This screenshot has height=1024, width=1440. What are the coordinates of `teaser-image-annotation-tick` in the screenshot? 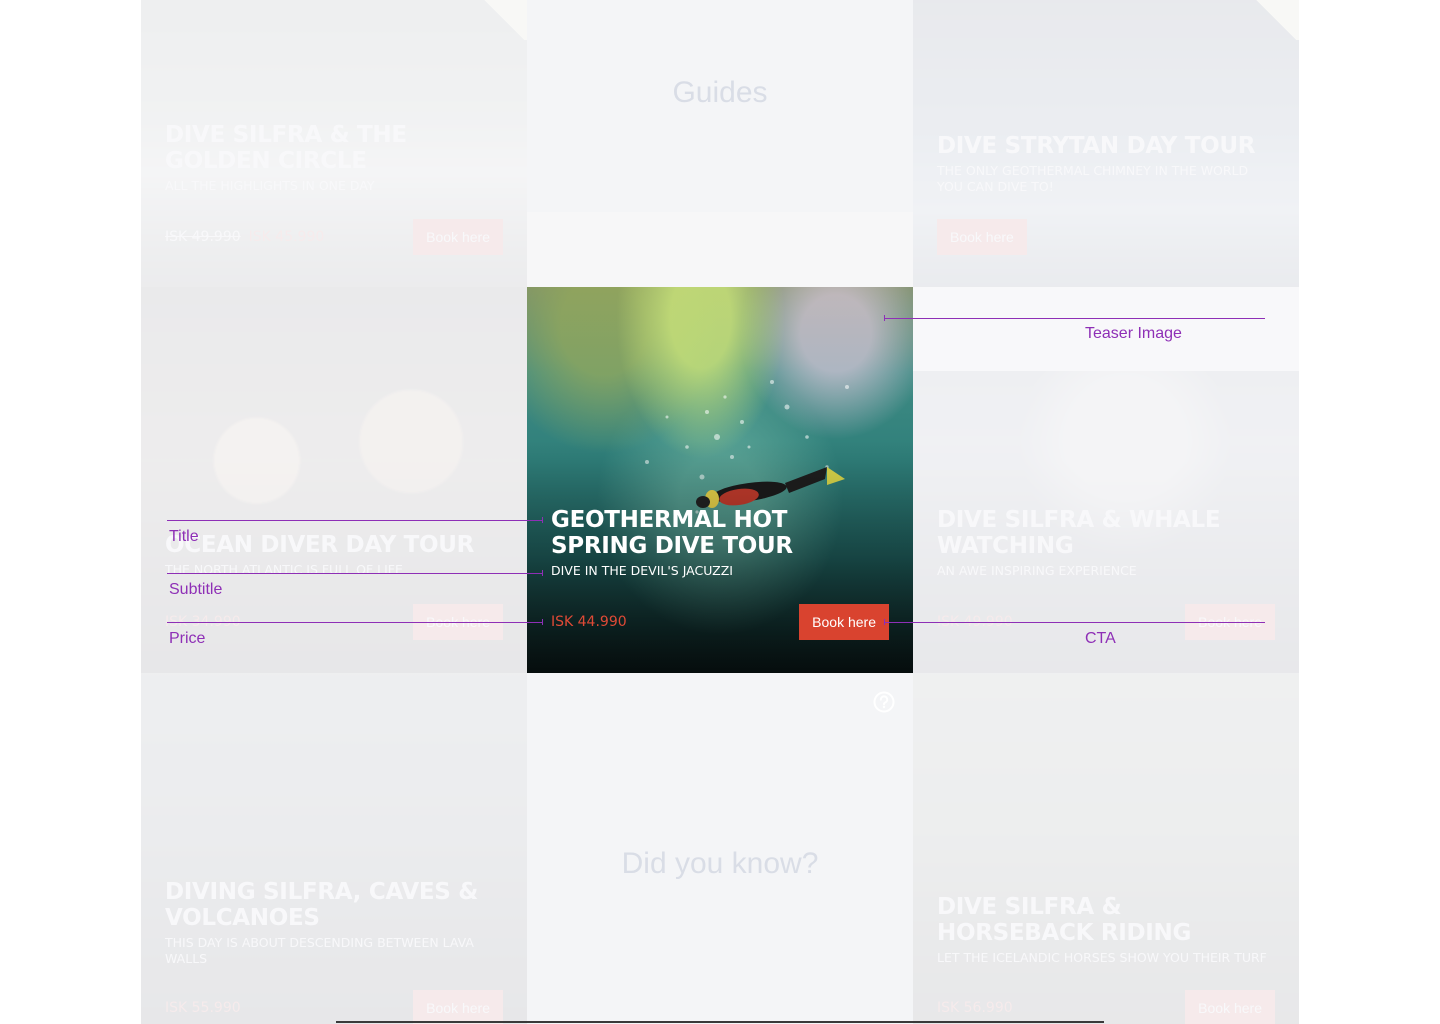 It's located at (884, 318).